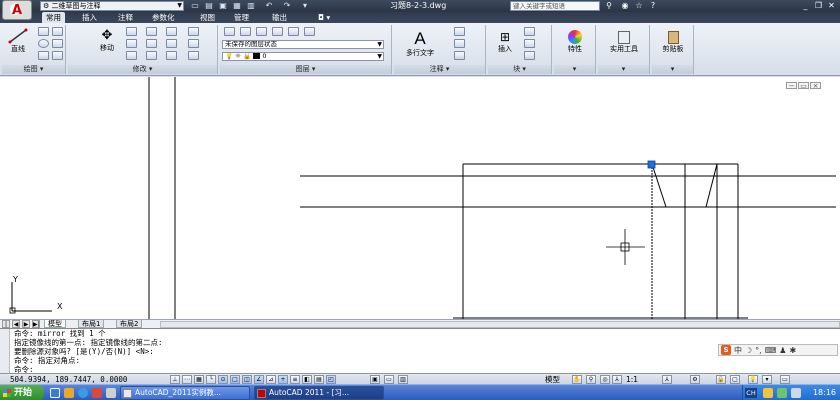  Describe the element at coordinates (199, 379) in the screenshot. I see `grid-display-toggle: ▦` at that location.